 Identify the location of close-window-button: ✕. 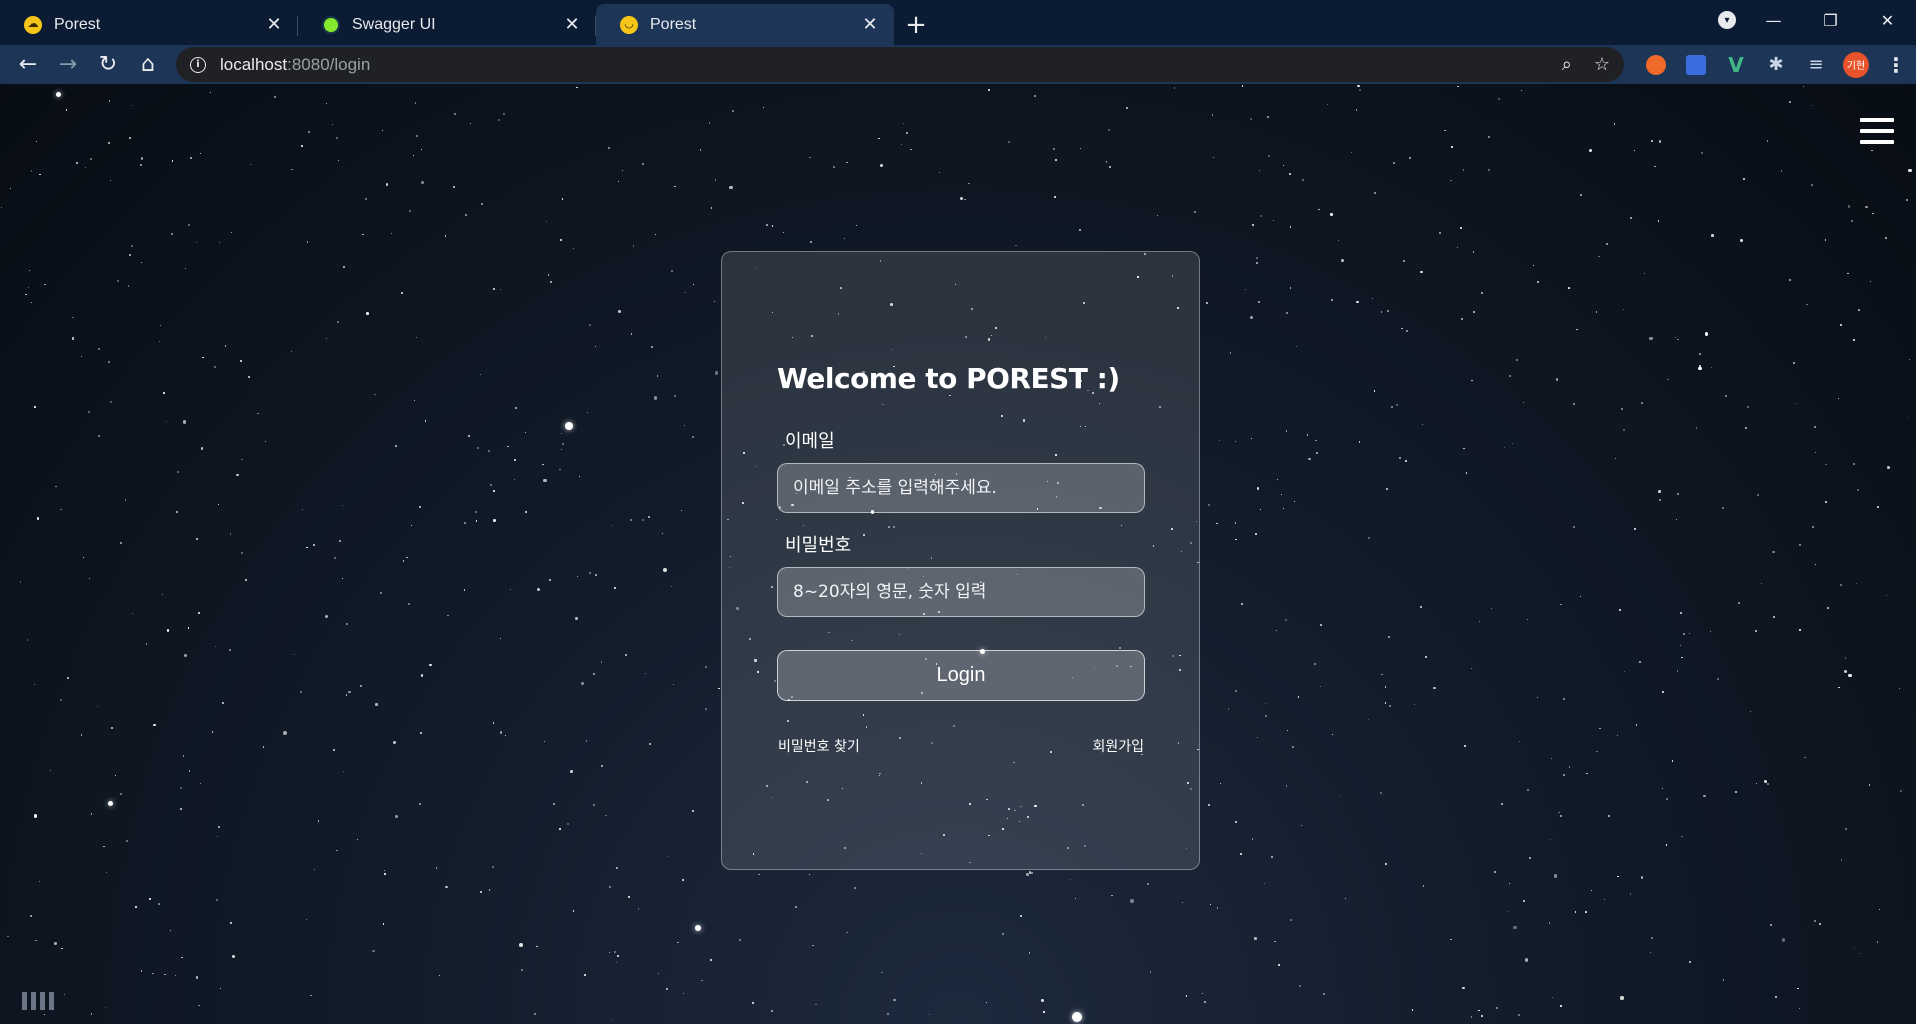
(1887, 20).